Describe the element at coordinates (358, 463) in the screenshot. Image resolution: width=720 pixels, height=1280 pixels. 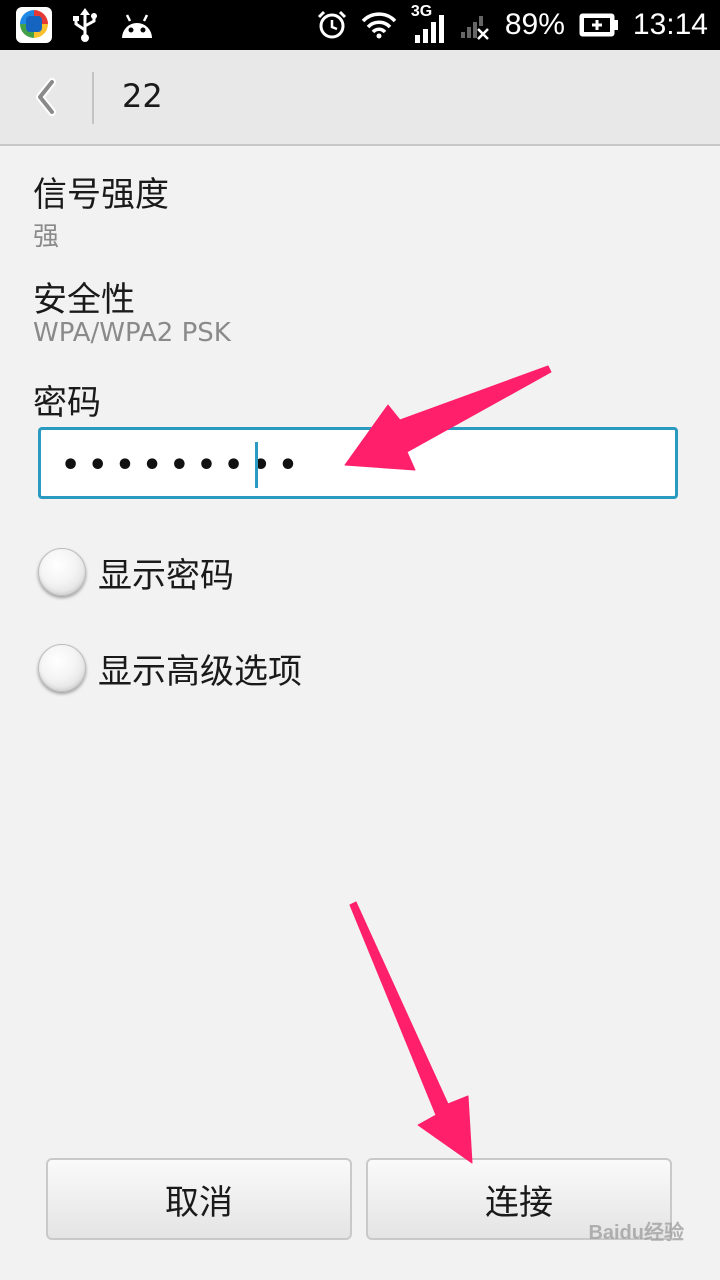
I see `password-input: •••••••••` at that location.